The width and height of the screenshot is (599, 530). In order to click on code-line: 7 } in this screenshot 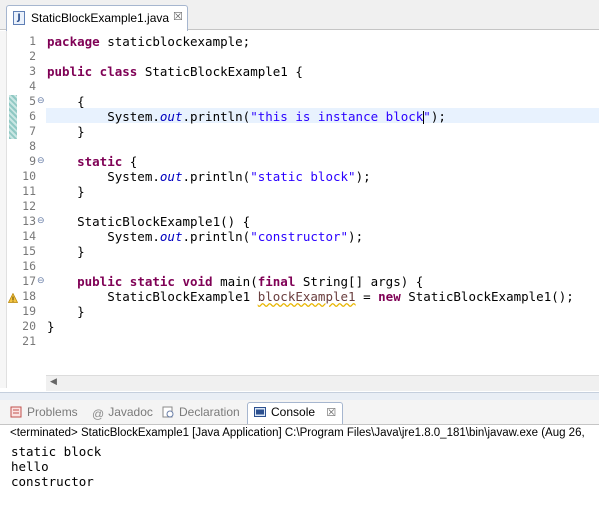, I will do `click(299, 131)`.